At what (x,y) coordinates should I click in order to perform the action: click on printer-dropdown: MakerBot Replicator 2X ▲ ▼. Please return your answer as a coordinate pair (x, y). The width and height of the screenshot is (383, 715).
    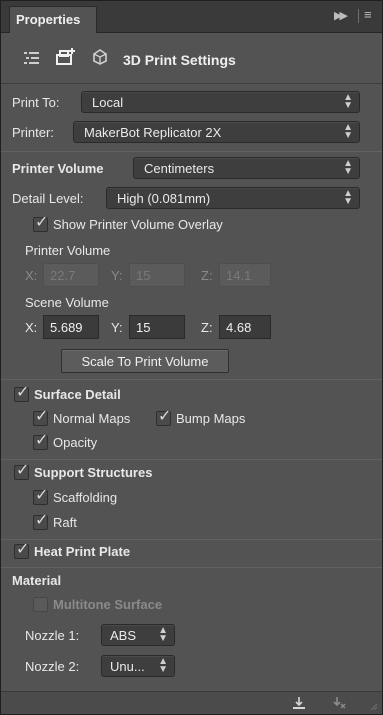
    Looking at the image, I should click on (216, 132).